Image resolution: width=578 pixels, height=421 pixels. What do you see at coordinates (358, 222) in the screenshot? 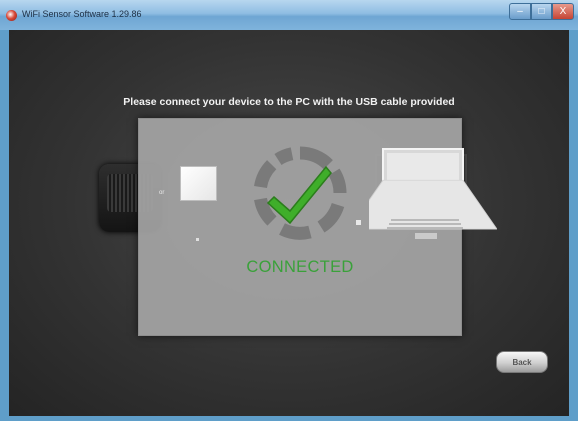
I see `usb-plug-icon` at bounding box center [358, 222].